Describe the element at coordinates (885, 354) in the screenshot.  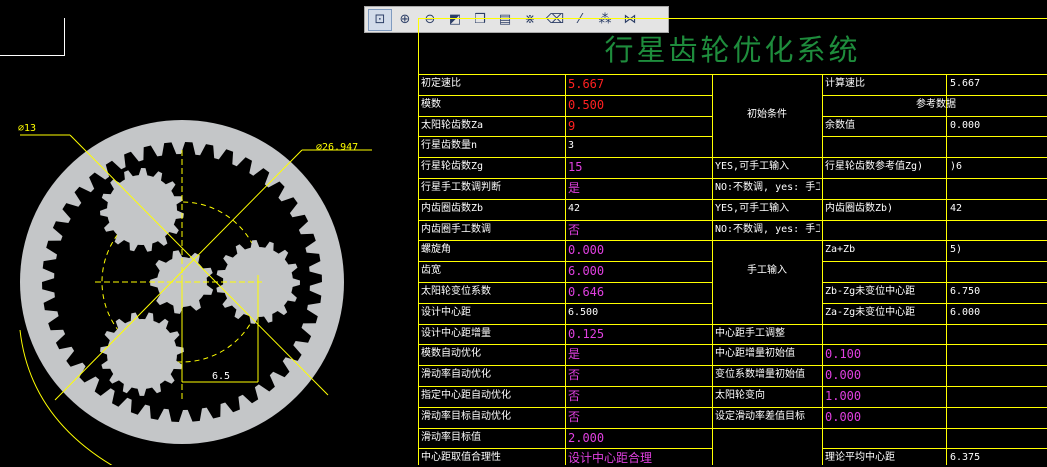
I see `param-extra: 0.100` at that location.